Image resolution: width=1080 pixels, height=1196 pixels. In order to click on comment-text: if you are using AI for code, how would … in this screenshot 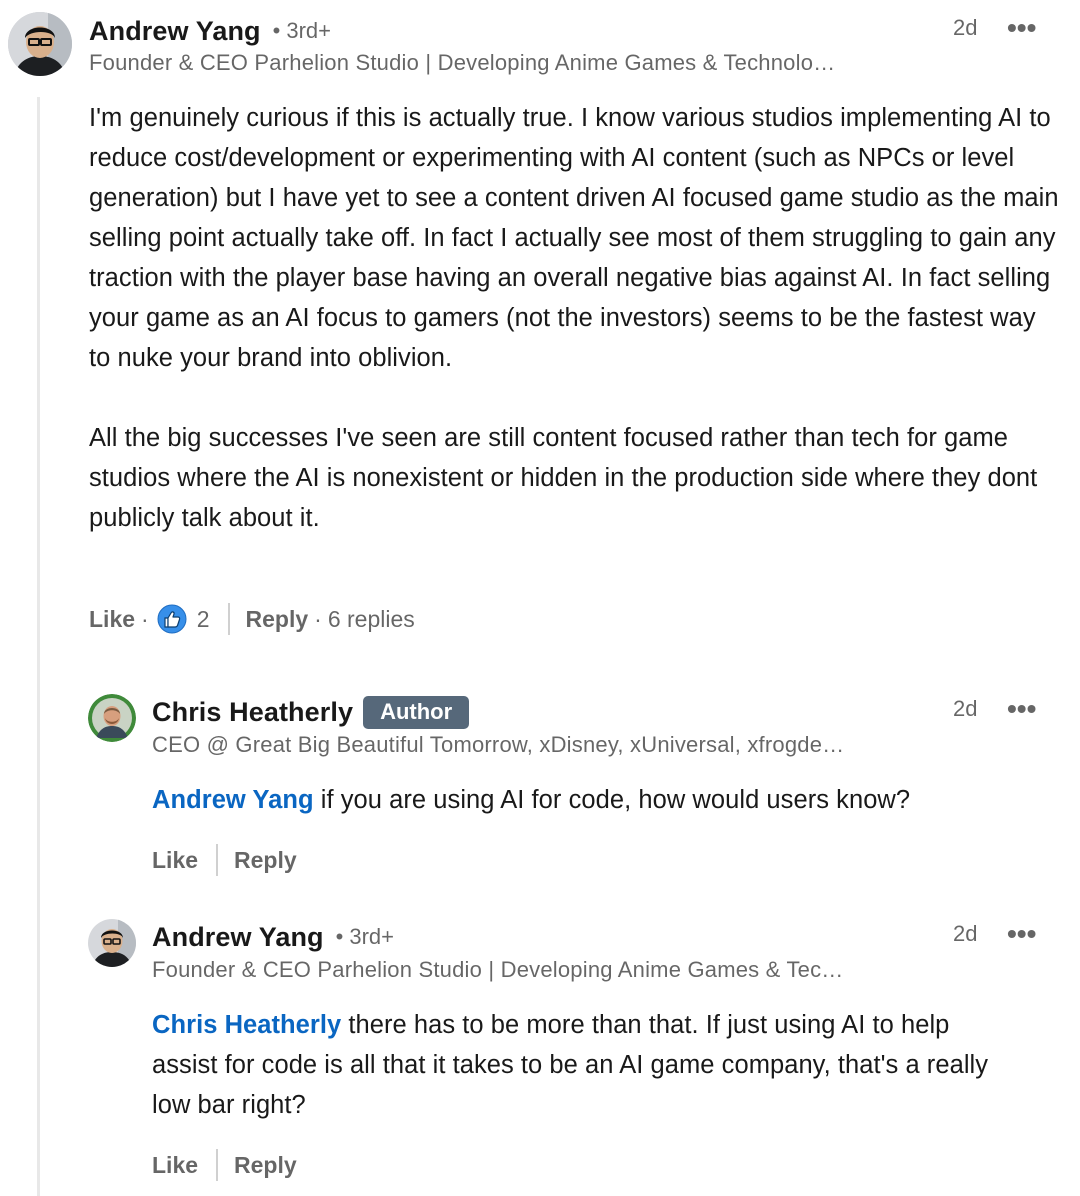, I will do `click(612, 800)`.